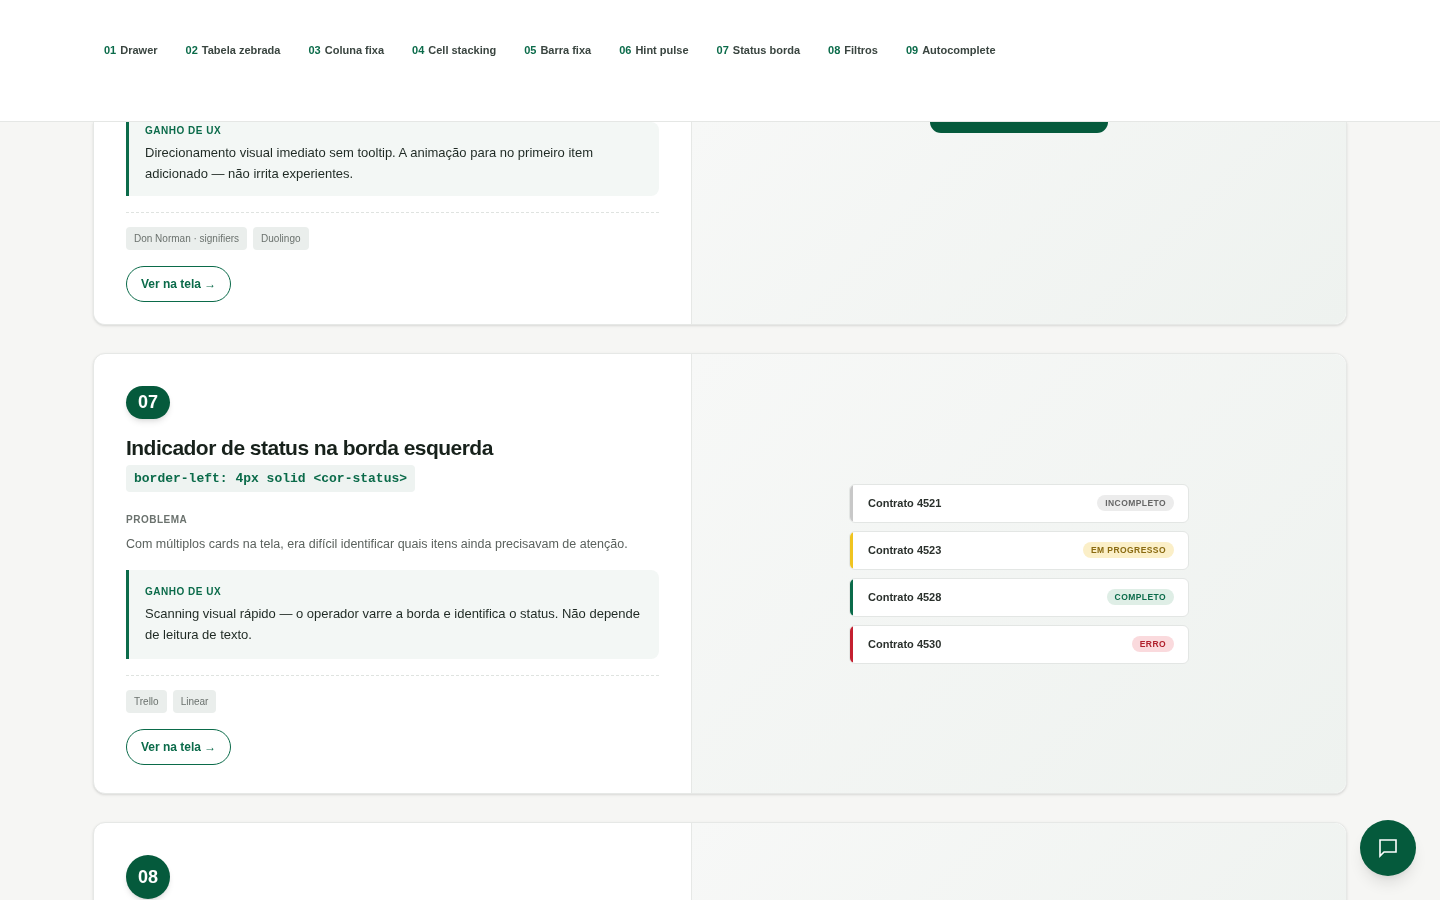 The image size is (1440, 900). Describe the element at coordinates (1152, 644) in the screenshot. I see `status-badge: ERRO` at that location.